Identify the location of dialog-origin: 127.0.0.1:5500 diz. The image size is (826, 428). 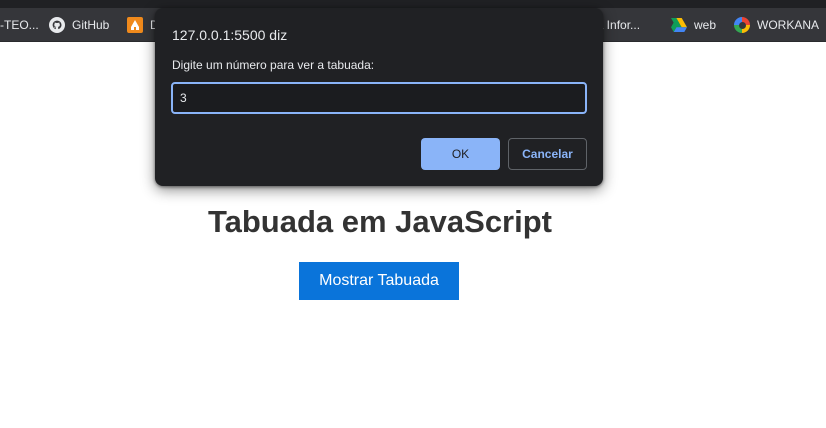
(230, 35).